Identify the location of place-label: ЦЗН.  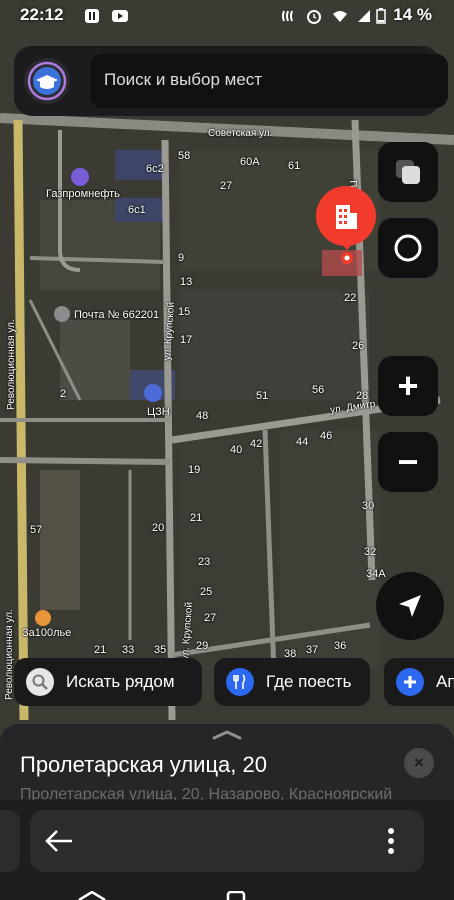
(158, 412).